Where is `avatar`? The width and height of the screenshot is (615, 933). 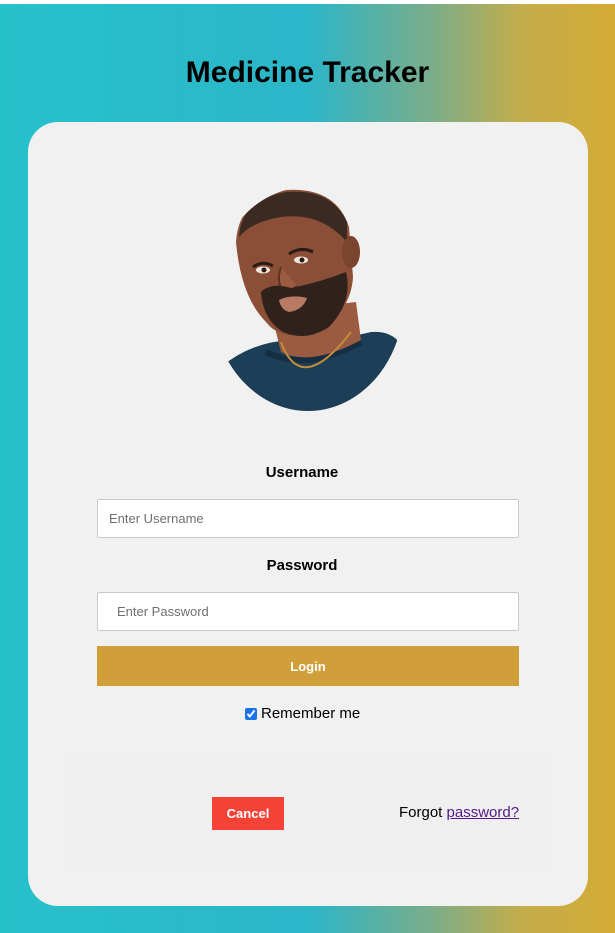 avatar is located at coordinates (308, 299).